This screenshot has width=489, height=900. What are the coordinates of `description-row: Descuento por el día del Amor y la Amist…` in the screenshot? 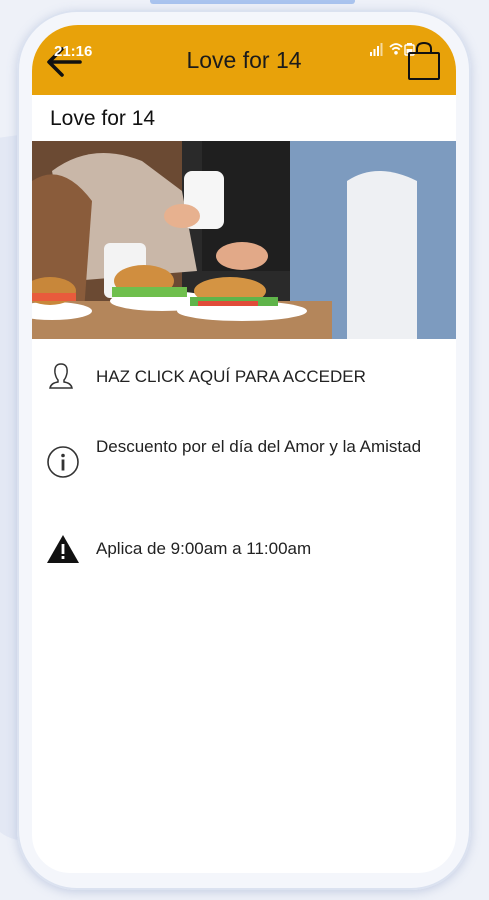 It's located at (244, 464).